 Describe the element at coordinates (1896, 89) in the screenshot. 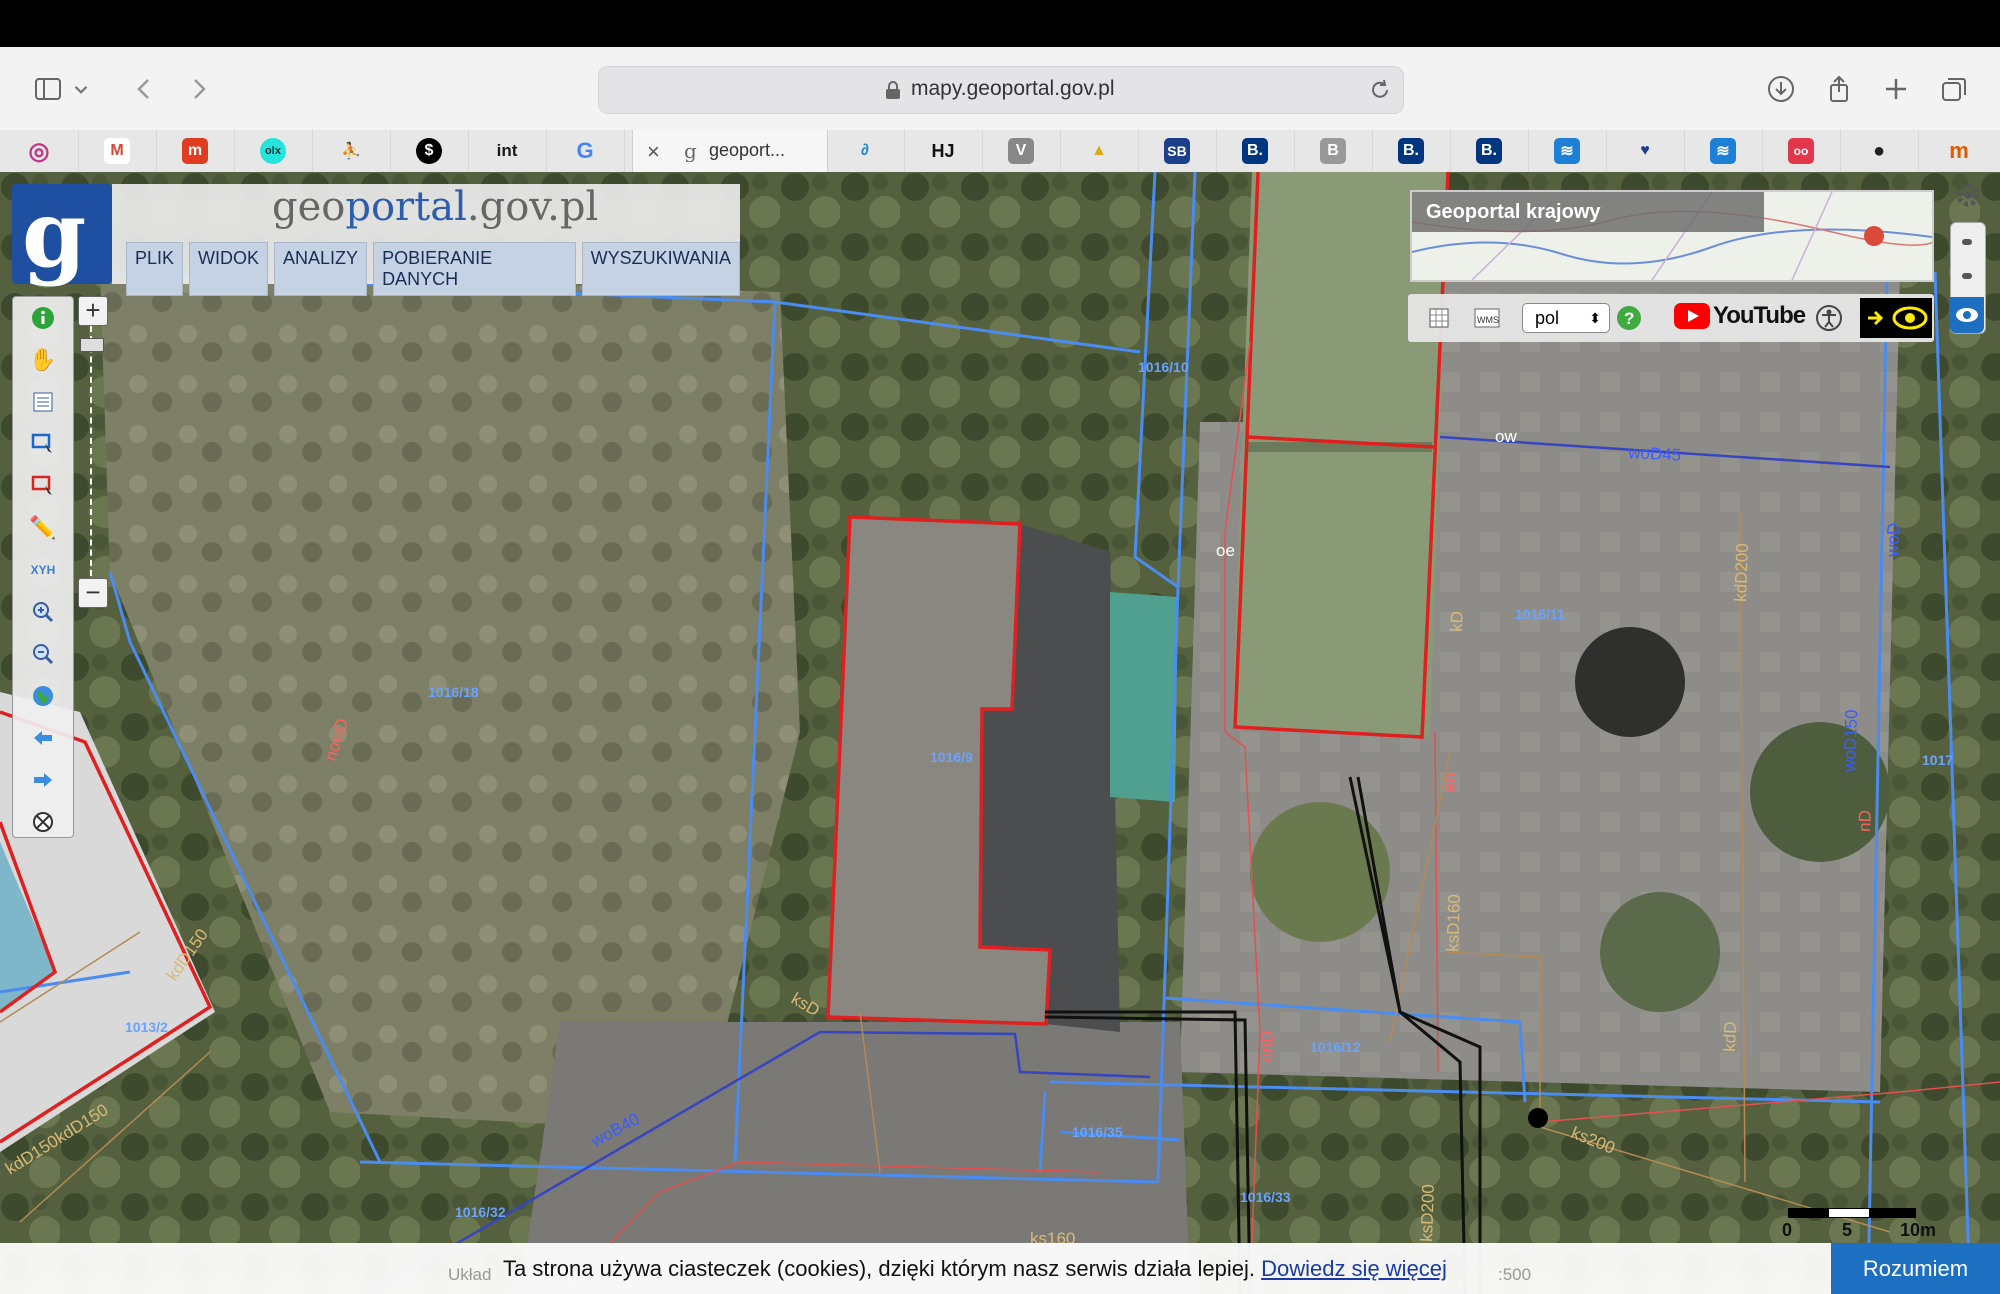

I see `new-tab-icon` at that location.